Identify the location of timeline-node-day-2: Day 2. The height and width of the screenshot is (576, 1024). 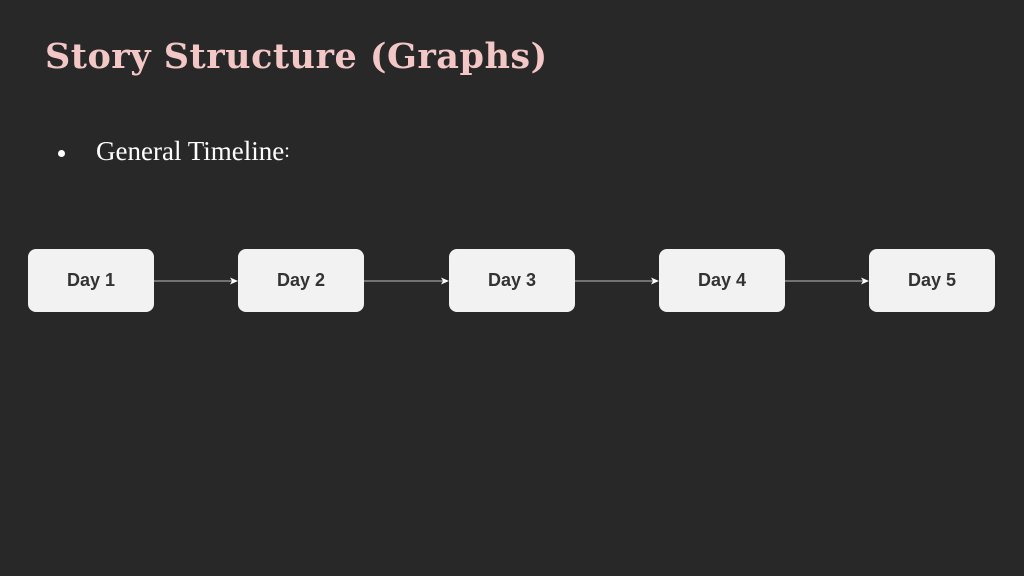
(301, 280).